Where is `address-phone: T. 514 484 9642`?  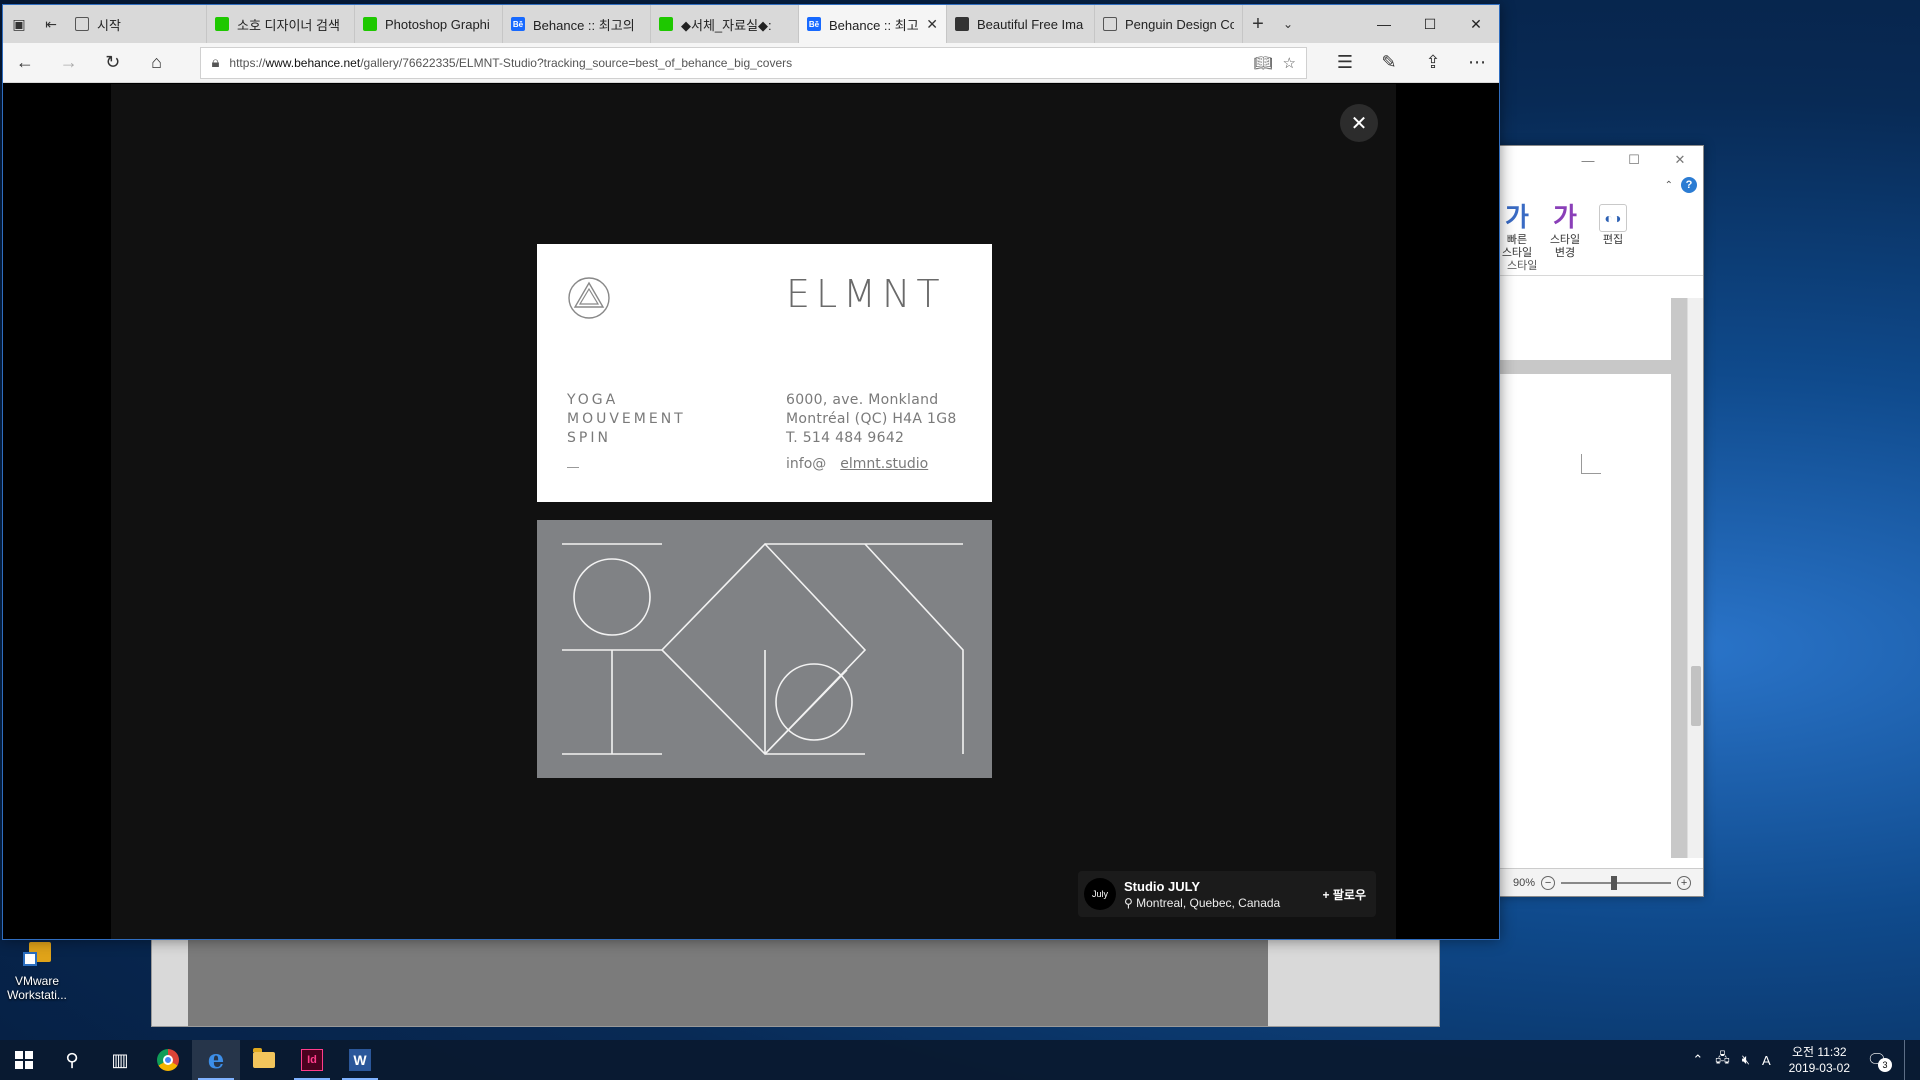 address-phone: T. 514 484 9642 is located at coordinates (845, 438).